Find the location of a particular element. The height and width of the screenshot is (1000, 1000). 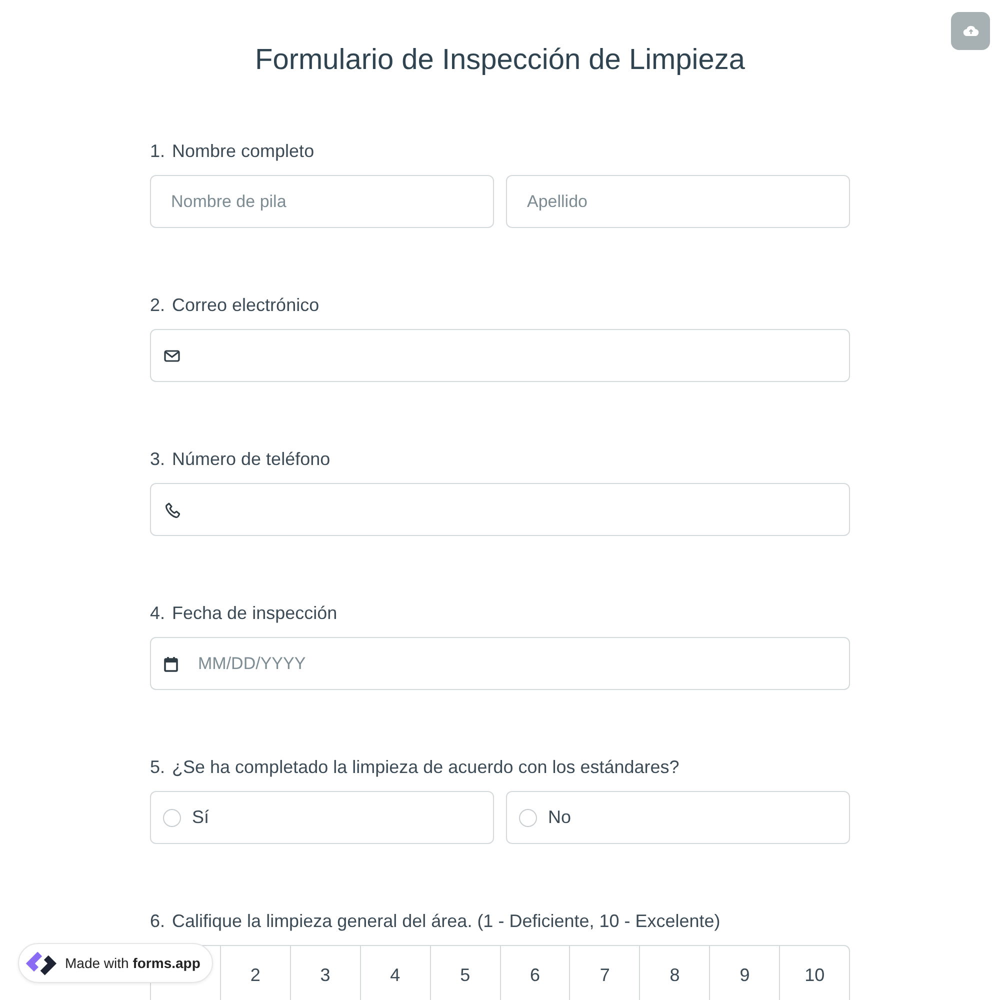

form-title: Formulario de Inspección de Limpieza is located at coordinates (500, 60).